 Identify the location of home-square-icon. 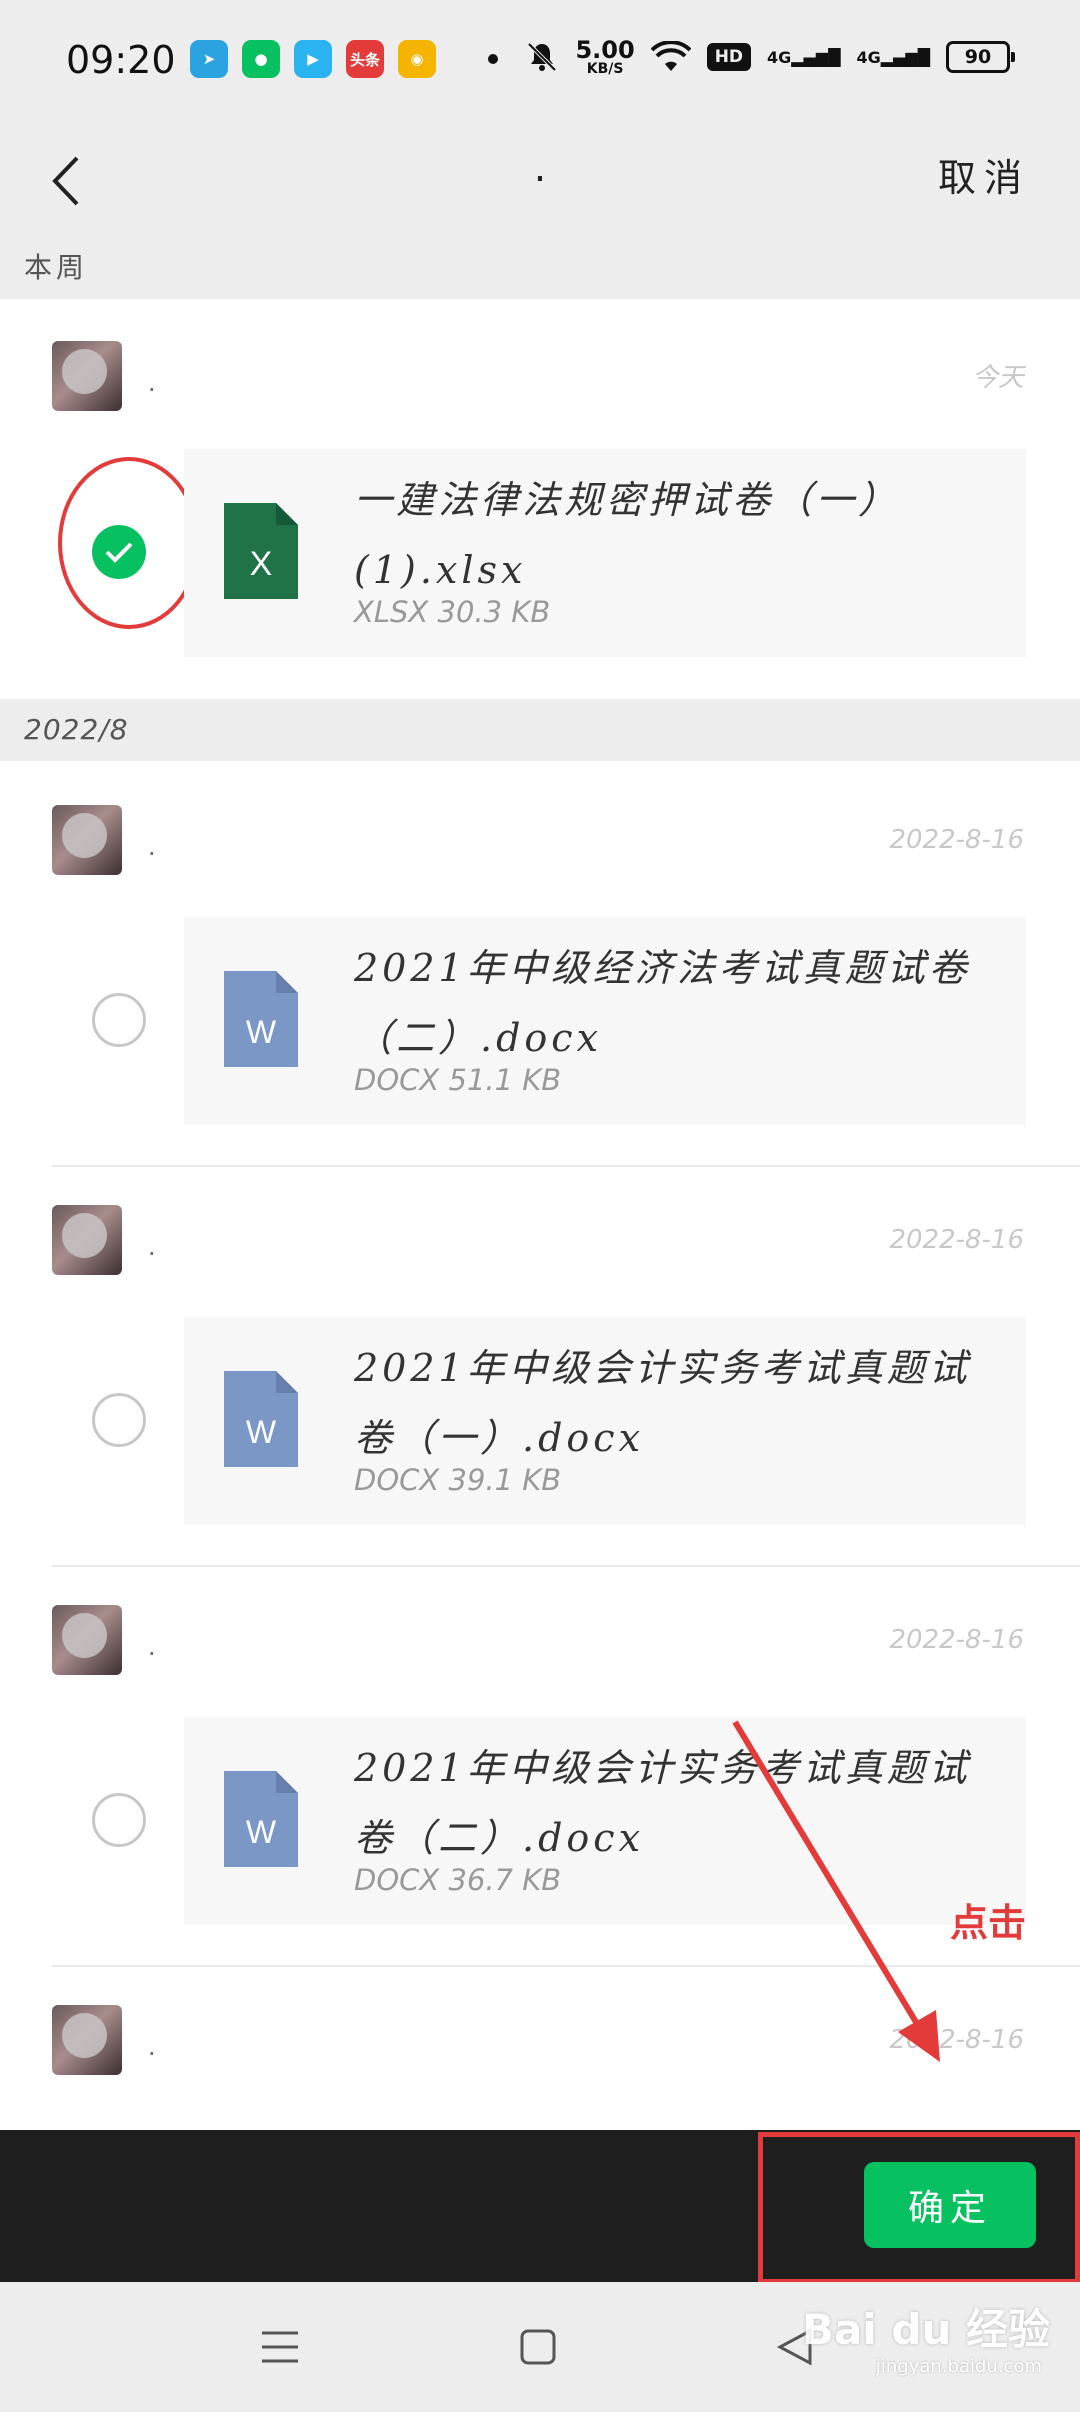
(538, 2347).